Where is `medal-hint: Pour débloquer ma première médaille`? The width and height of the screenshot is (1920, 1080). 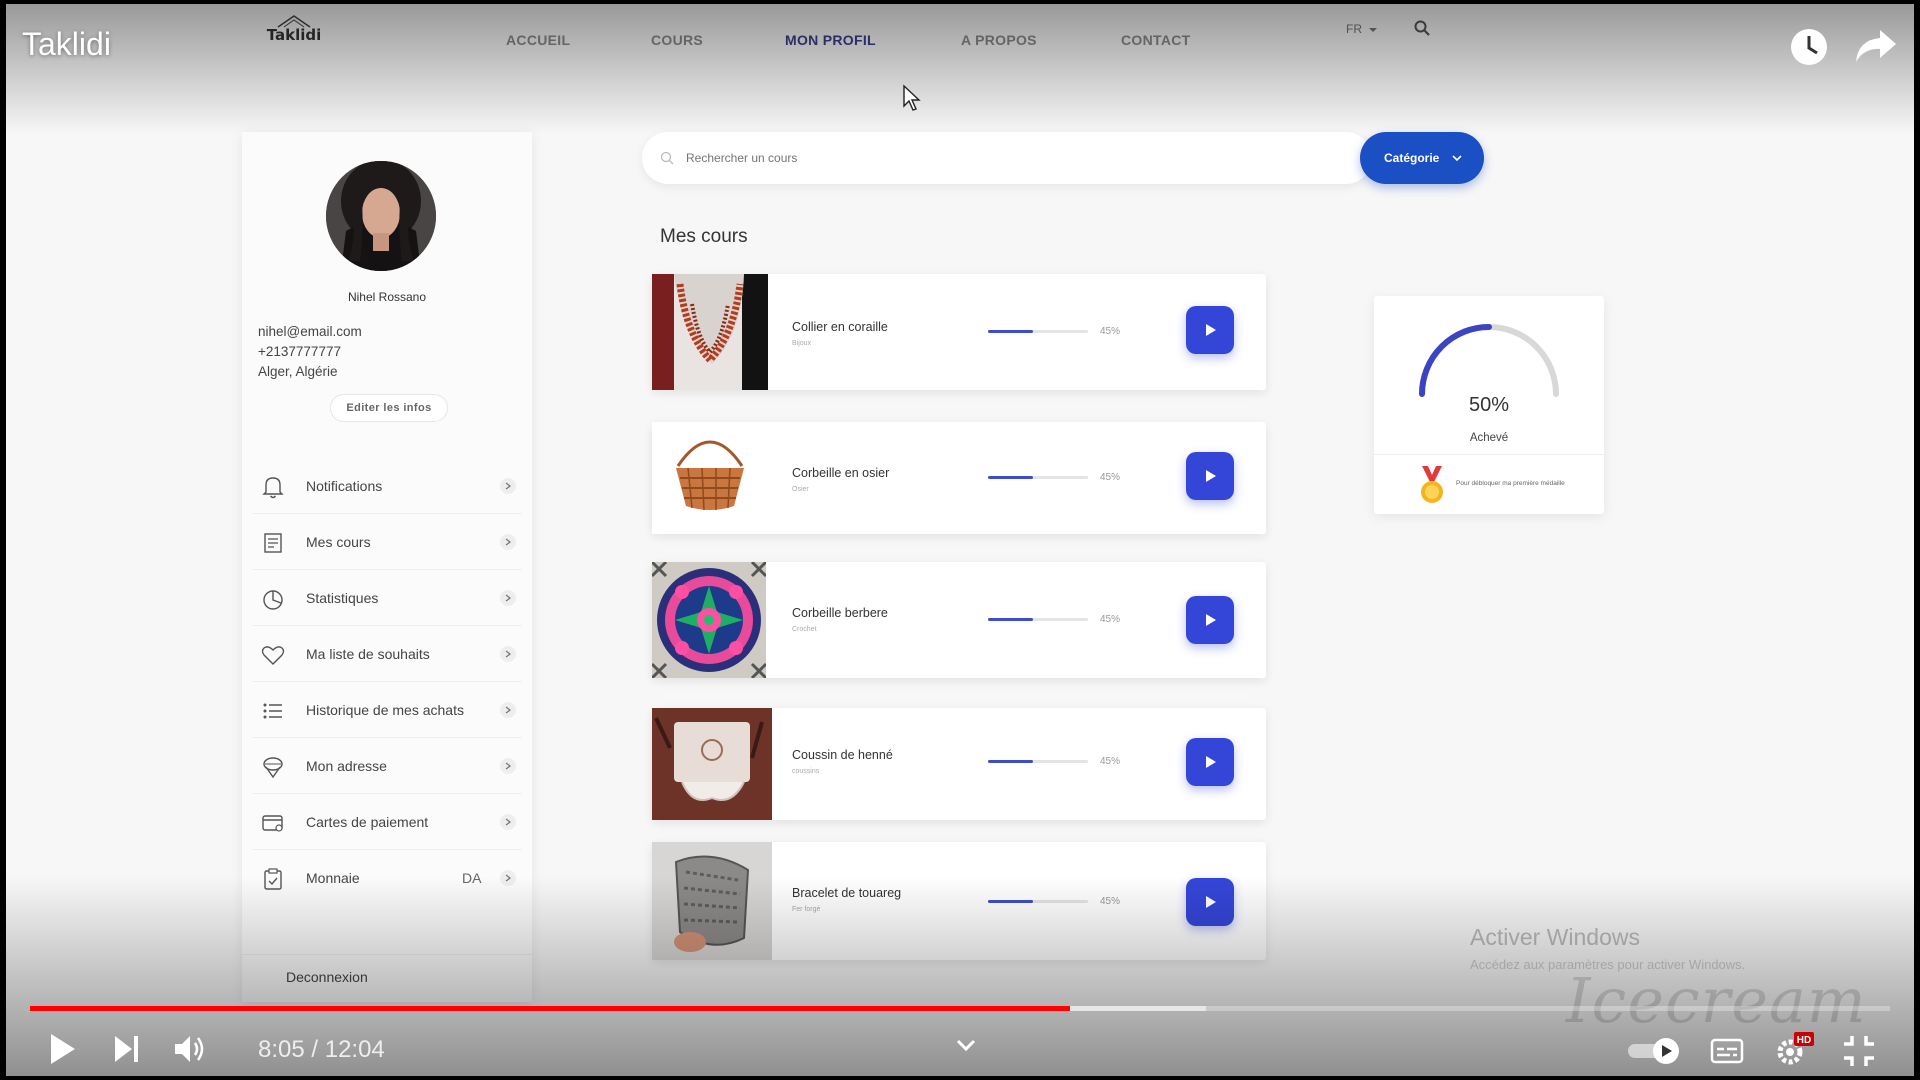
medal-hint: Pour débloquer ma première médaille is located at coordinates (1510, 483).